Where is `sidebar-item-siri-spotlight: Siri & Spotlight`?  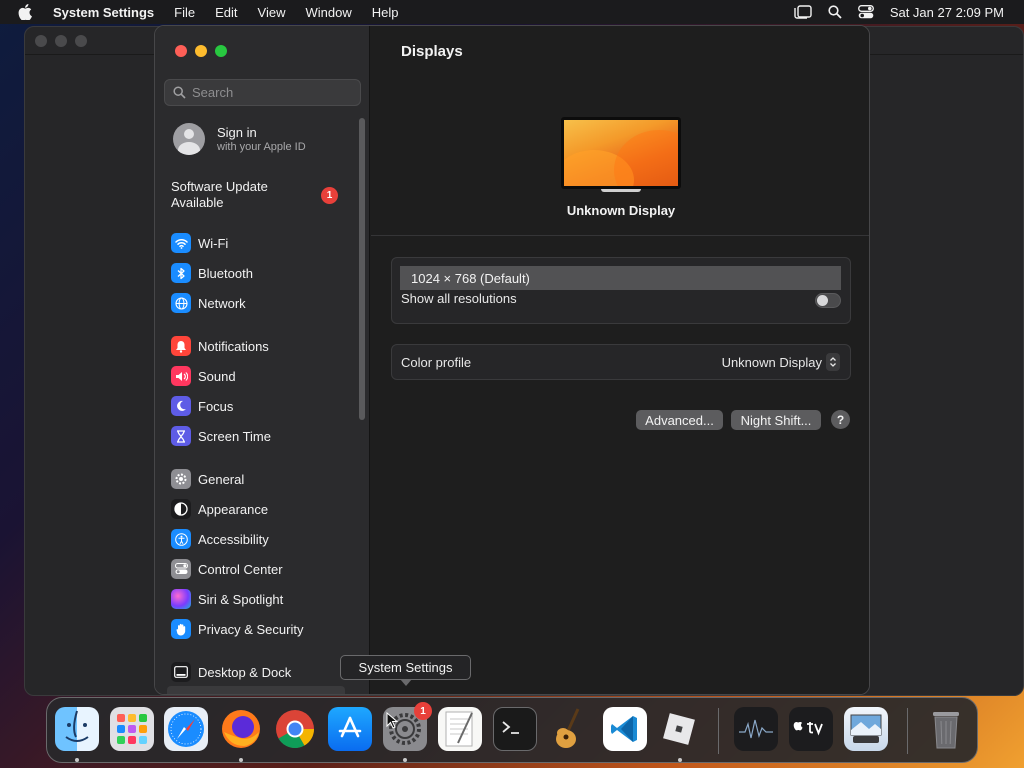 sidebar-item-siri-spotlight: Siri & Spotlight is located at coordinates (227, 599).